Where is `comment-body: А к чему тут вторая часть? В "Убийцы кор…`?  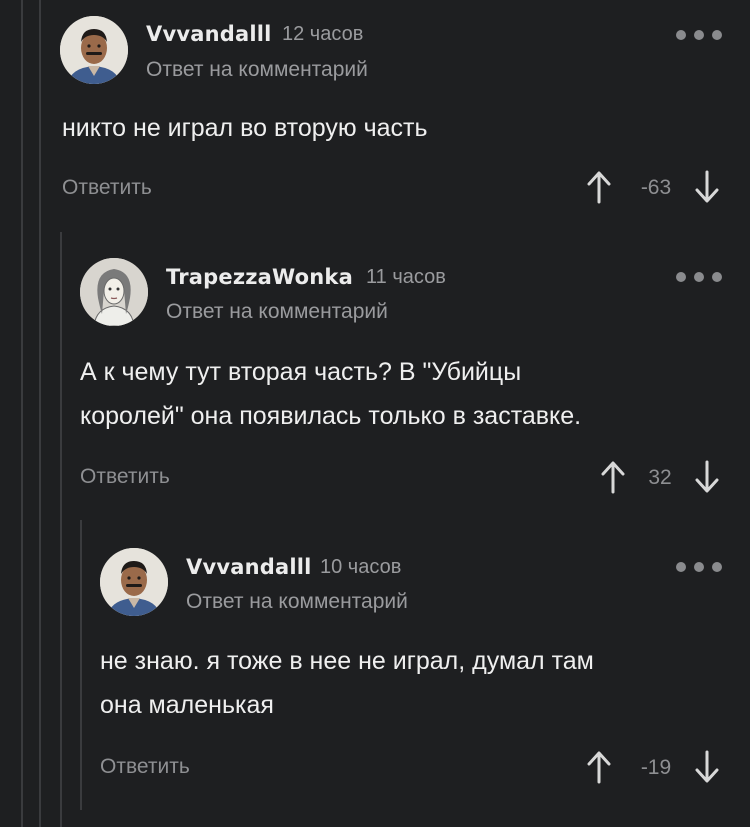
comment-body: А к чему тут вторая часть? В "Убийцы кор… is located at coordinates (330, 394).